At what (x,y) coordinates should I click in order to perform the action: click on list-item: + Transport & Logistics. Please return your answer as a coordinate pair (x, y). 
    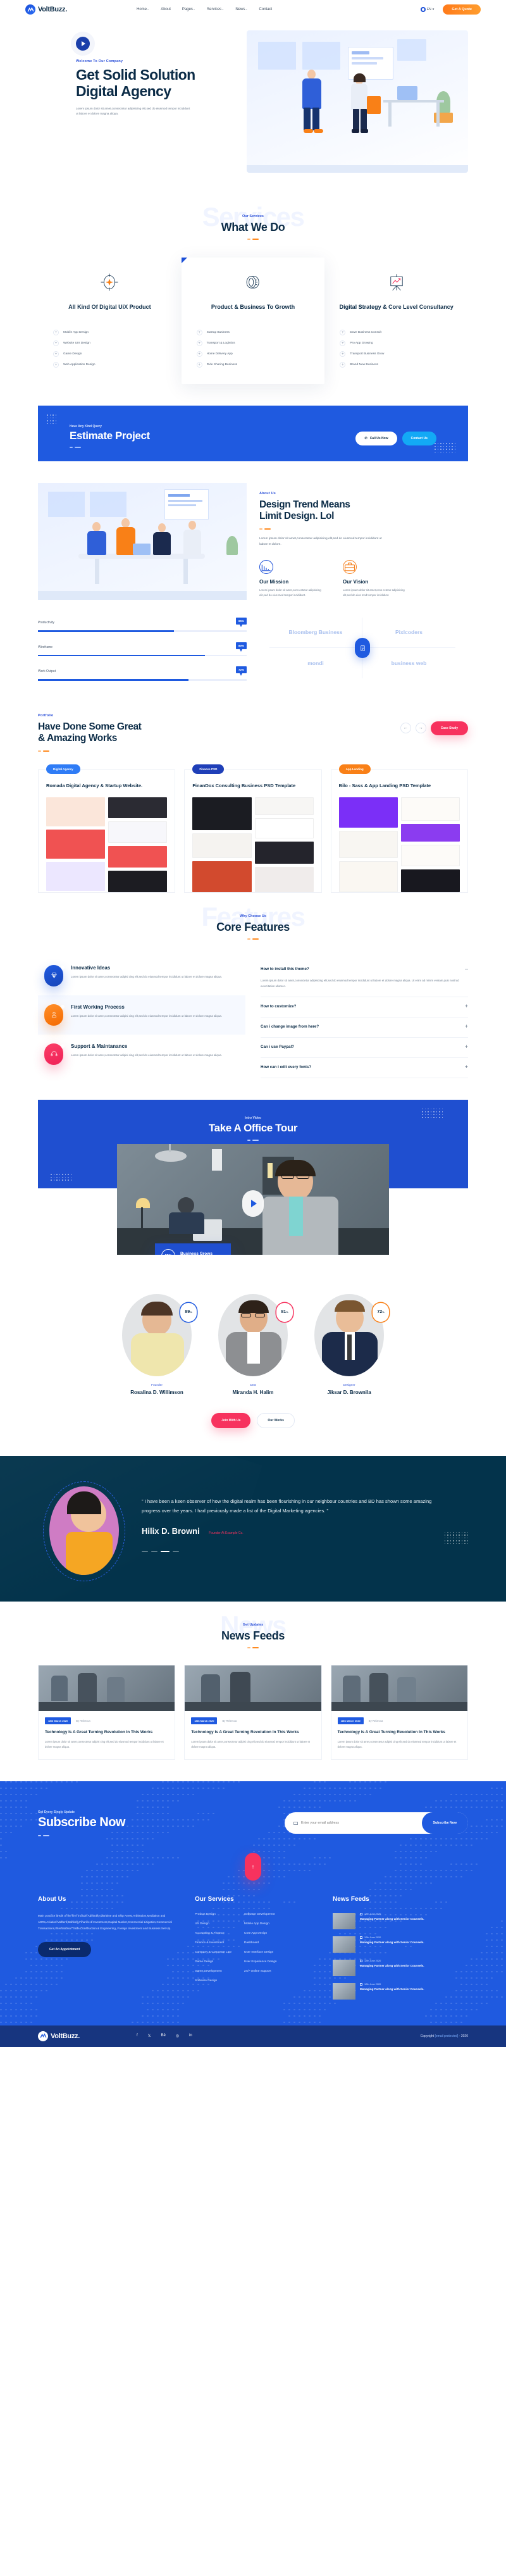
    Looking at the image, I should click on (215, 343).